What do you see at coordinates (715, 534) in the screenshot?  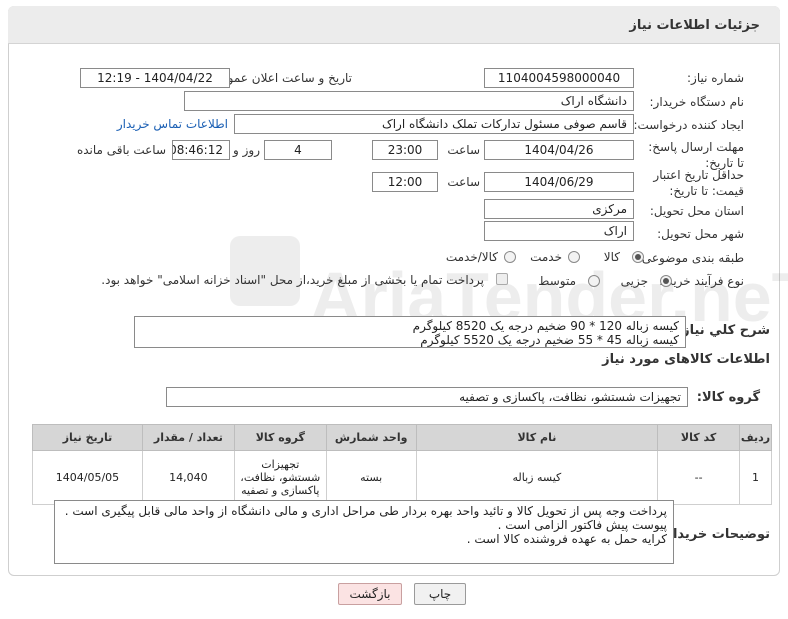 I see `buyer-notes-label: توضیحات خریدار:` at bounding box center [715, 534].